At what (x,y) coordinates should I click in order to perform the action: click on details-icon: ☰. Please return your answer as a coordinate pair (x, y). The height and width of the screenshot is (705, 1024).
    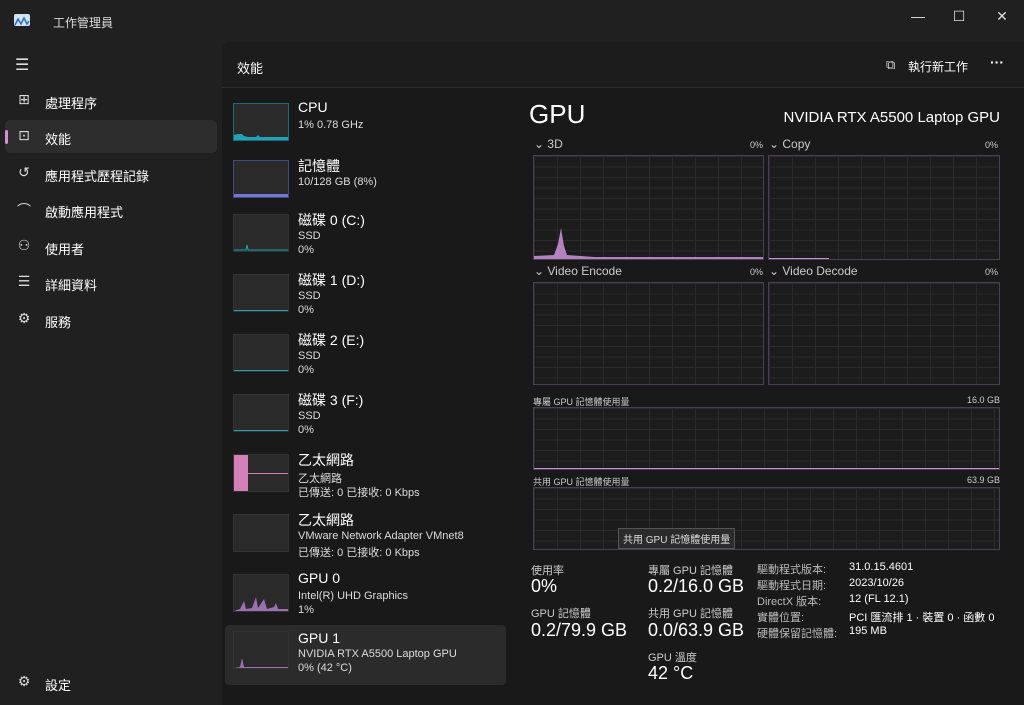
    Looking at the image, I should click on (24, 281).